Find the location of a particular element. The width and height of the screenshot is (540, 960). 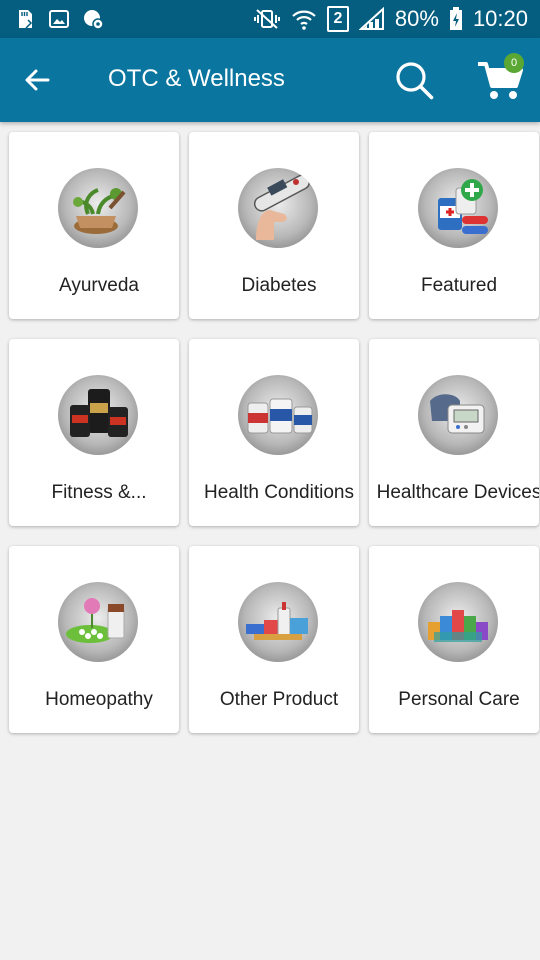

glucometer-icon is located at coordinates (278, 208).